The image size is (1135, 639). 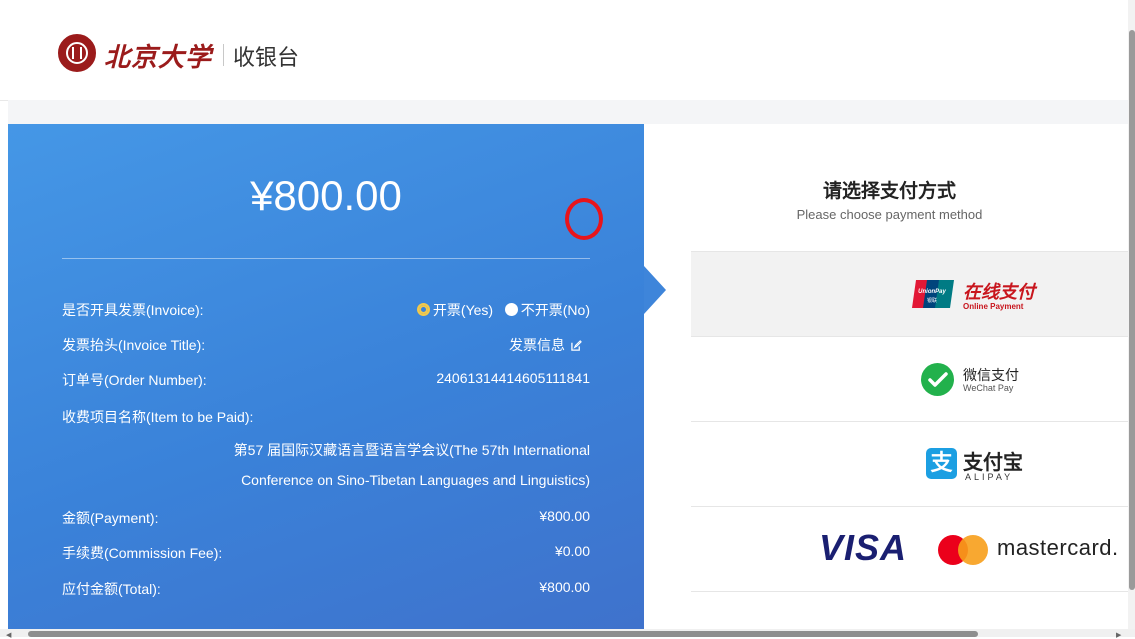 What do you see at coordinates (564, 587) in the screenshot?
I see `total-value: ¥800.00` at bounding box center [564, 587].